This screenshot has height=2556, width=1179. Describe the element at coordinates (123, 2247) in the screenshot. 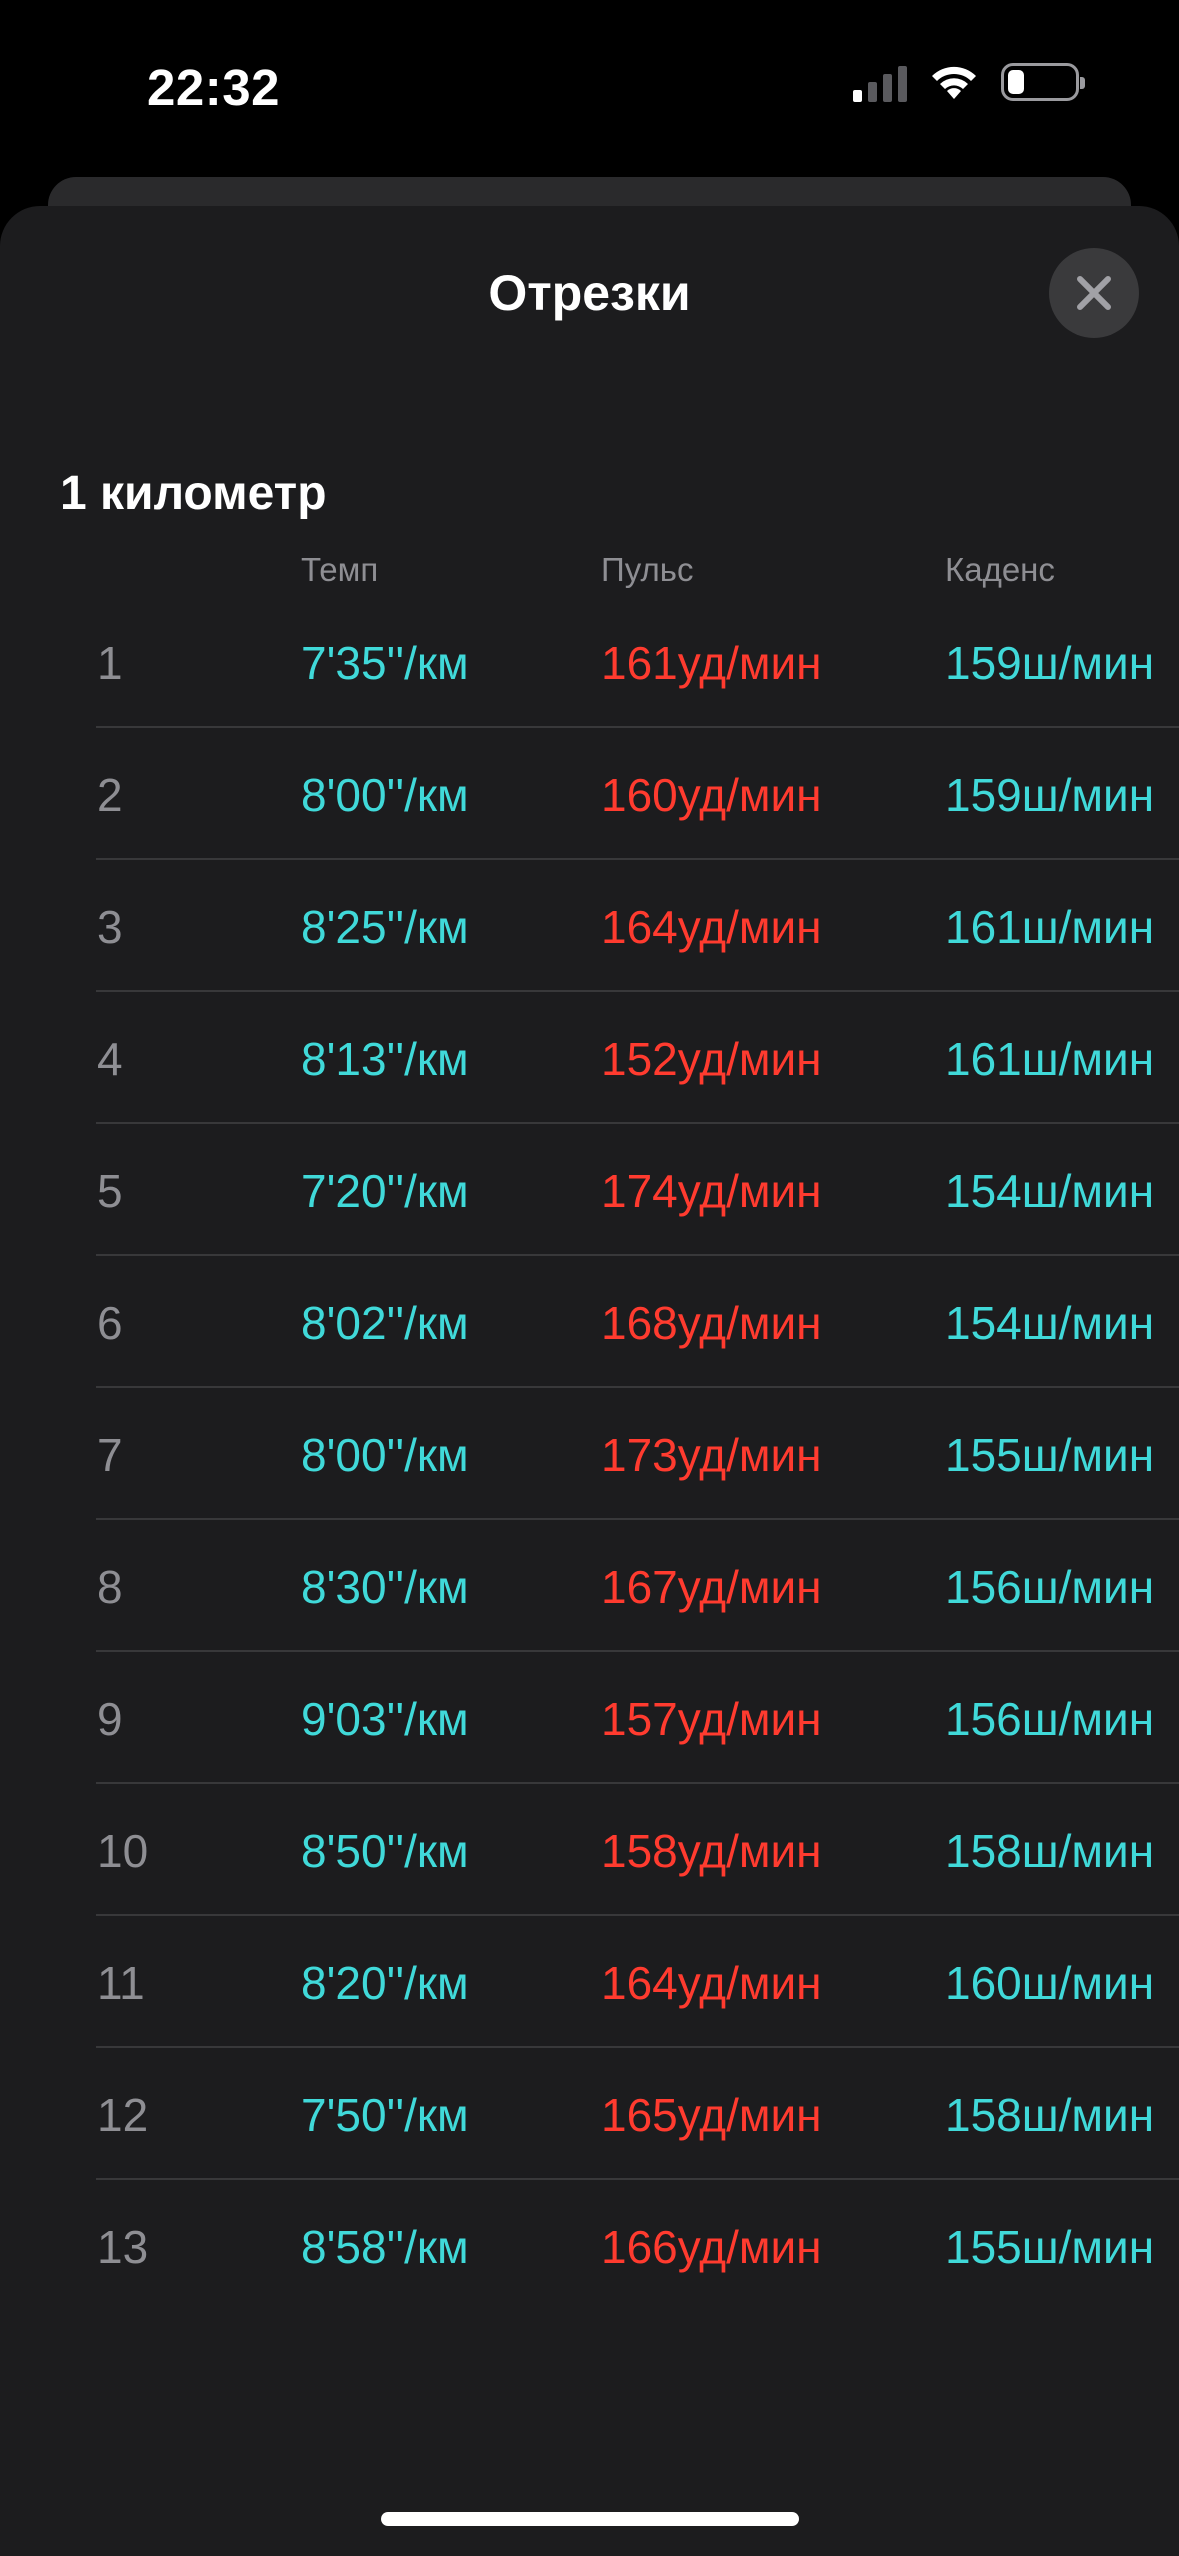

I see `split-number: 13` at that location.